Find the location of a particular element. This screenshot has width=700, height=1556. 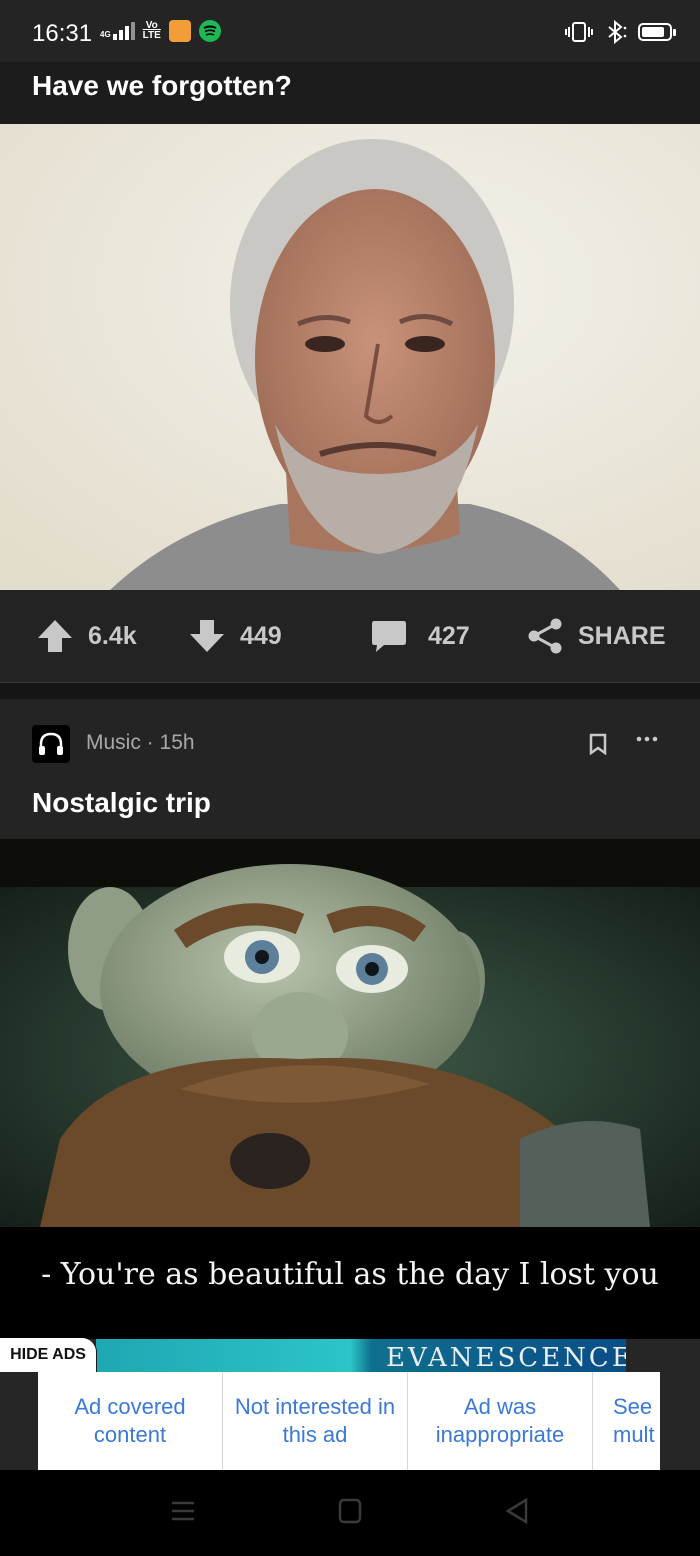

section-name: Music is located at coordinates (113, 742).